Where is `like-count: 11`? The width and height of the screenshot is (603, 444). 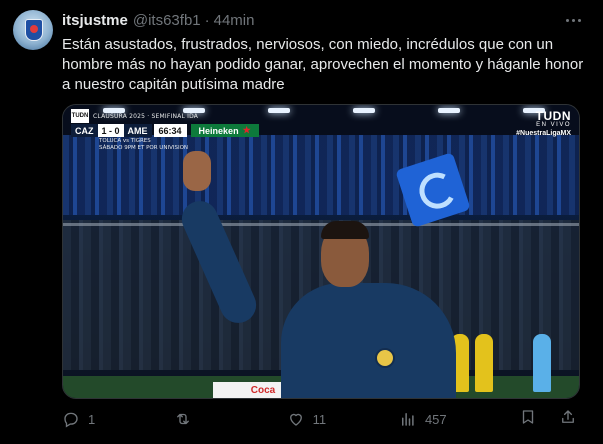 like-count: 11 is located at coordinates (319, 419).